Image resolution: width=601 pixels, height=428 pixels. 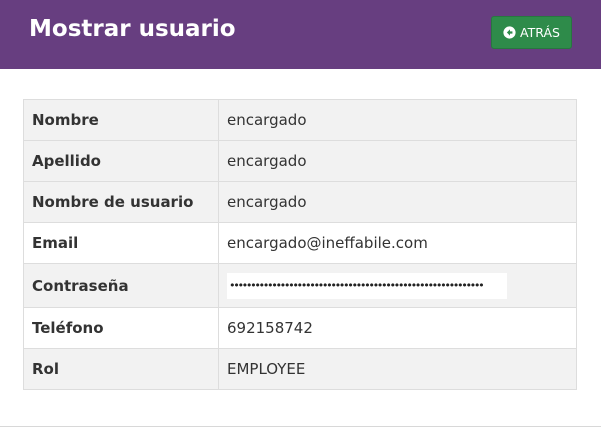 I want to click on field-label: Email, so click(x=121, y=243).